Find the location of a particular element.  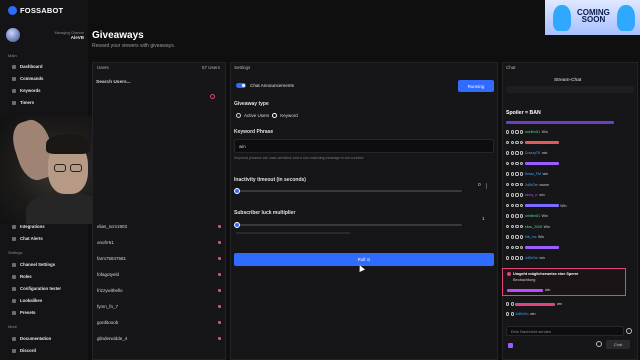

chat-send-button: Chat is located at coordinates (618, 344).